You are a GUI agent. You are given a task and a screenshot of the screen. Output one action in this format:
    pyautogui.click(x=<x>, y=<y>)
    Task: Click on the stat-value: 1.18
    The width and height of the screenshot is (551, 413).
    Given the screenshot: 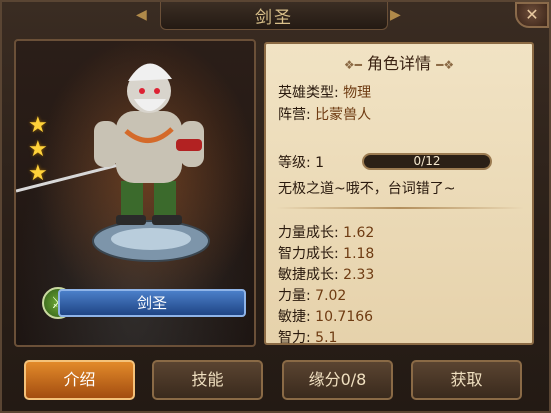 What is the action you would take?
    pyautogui.click(x=359, y=254)
    